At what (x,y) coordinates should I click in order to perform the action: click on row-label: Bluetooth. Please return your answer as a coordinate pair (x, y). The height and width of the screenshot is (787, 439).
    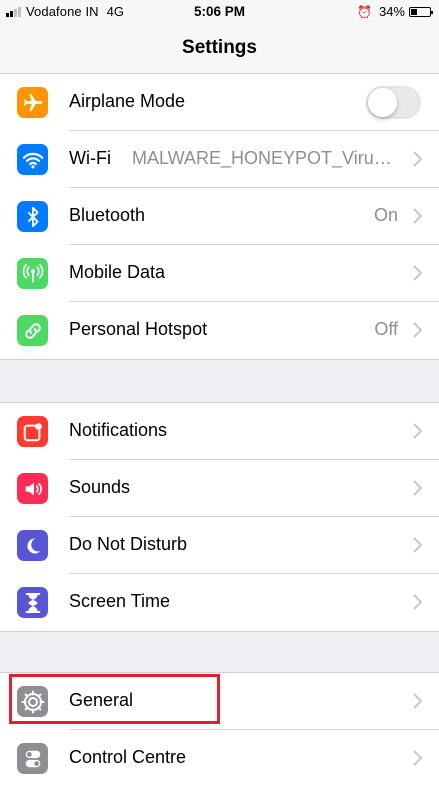
    Looking at the image, I should click on (107, 215).